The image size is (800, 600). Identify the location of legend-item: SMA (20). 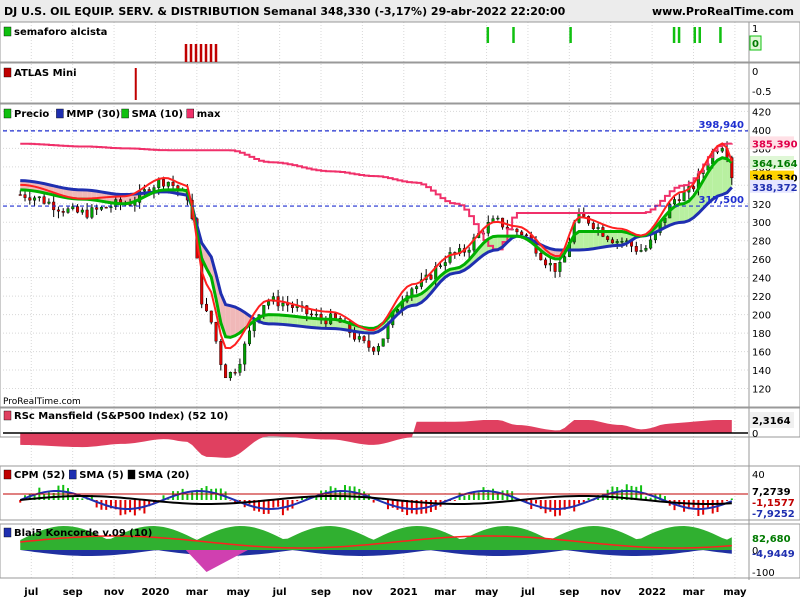
(158, 475).